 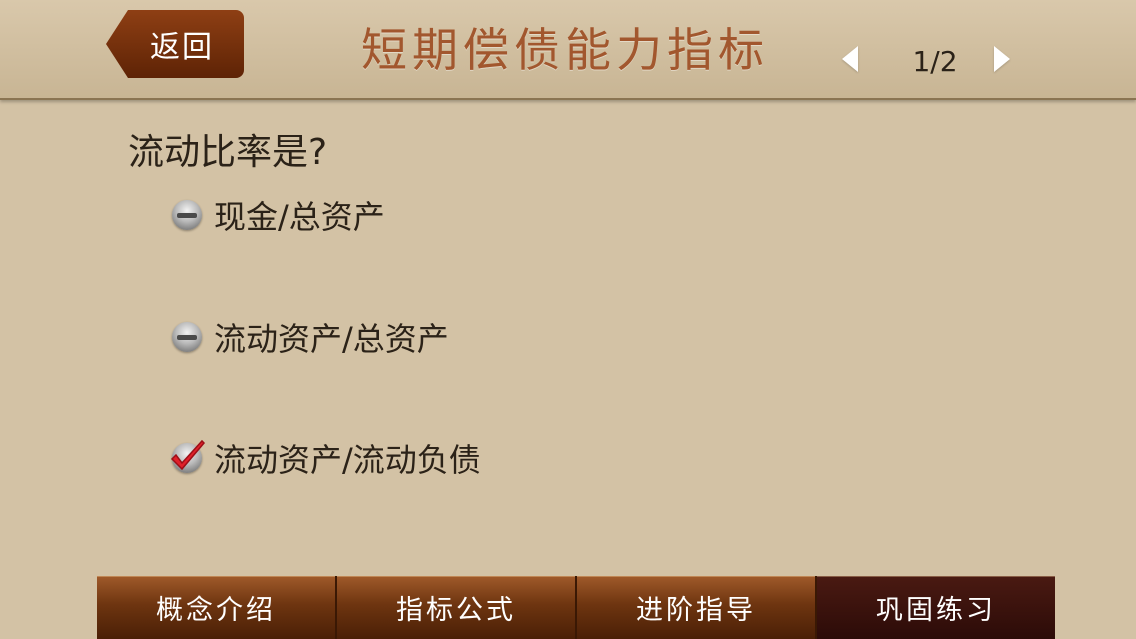 What do you see at coordinates (936, 607) in the screenshot?
I see `tab-practice: 巩固练习` at bounding box center [936, 607].